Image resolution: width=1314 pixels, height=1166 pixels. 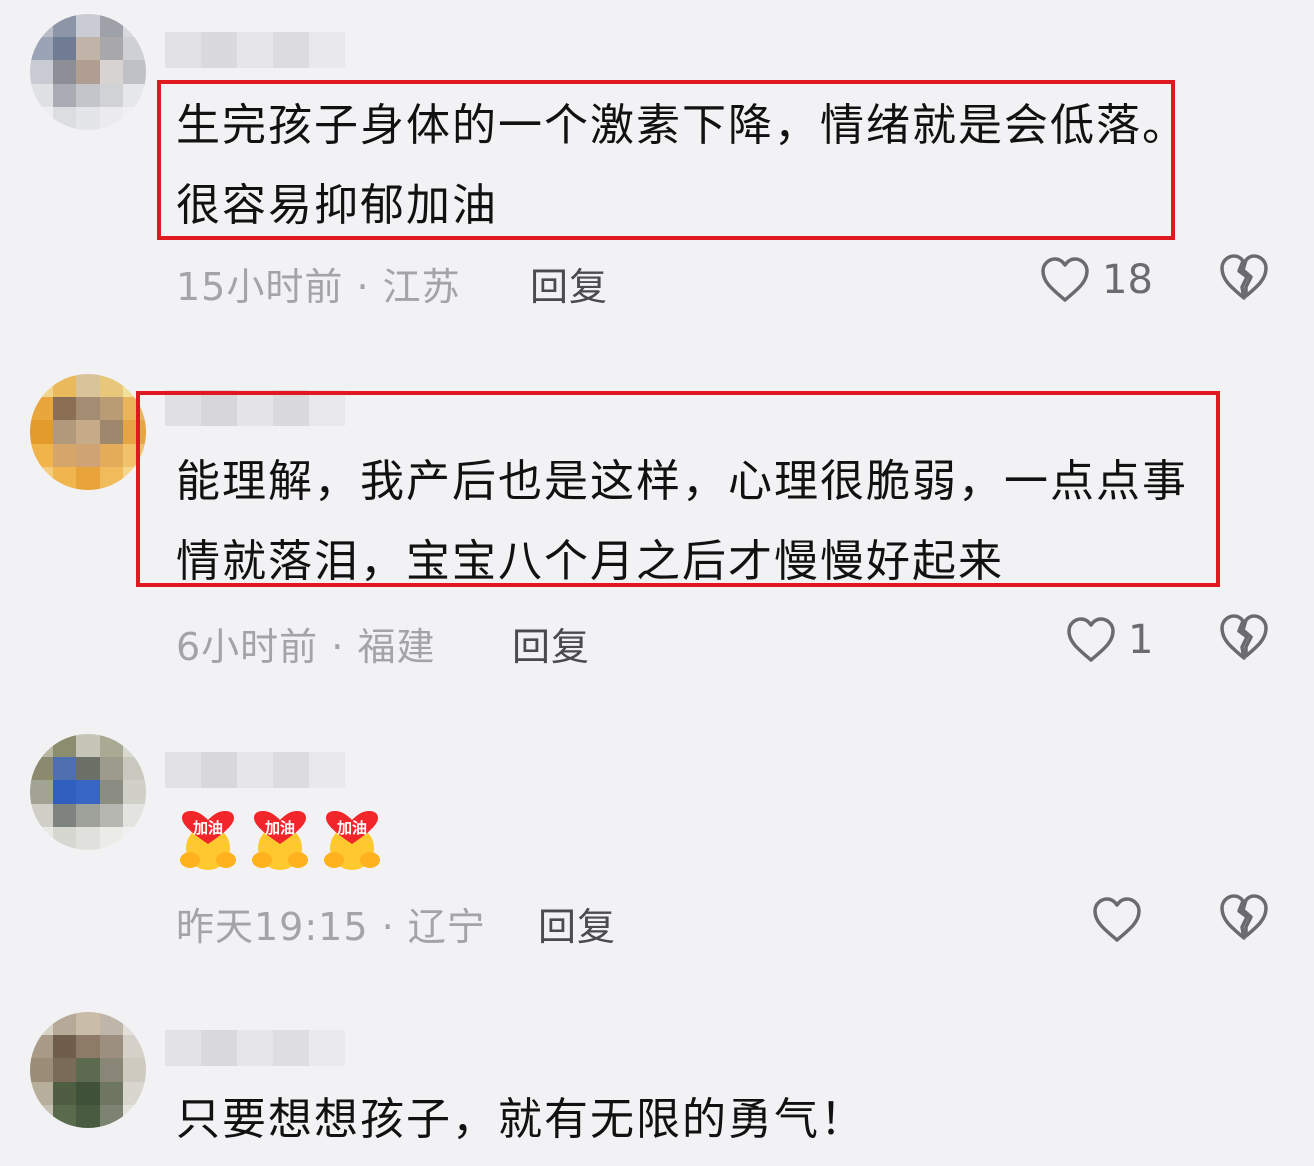 I want to click on location: 福建, so click(x=396, y=647).